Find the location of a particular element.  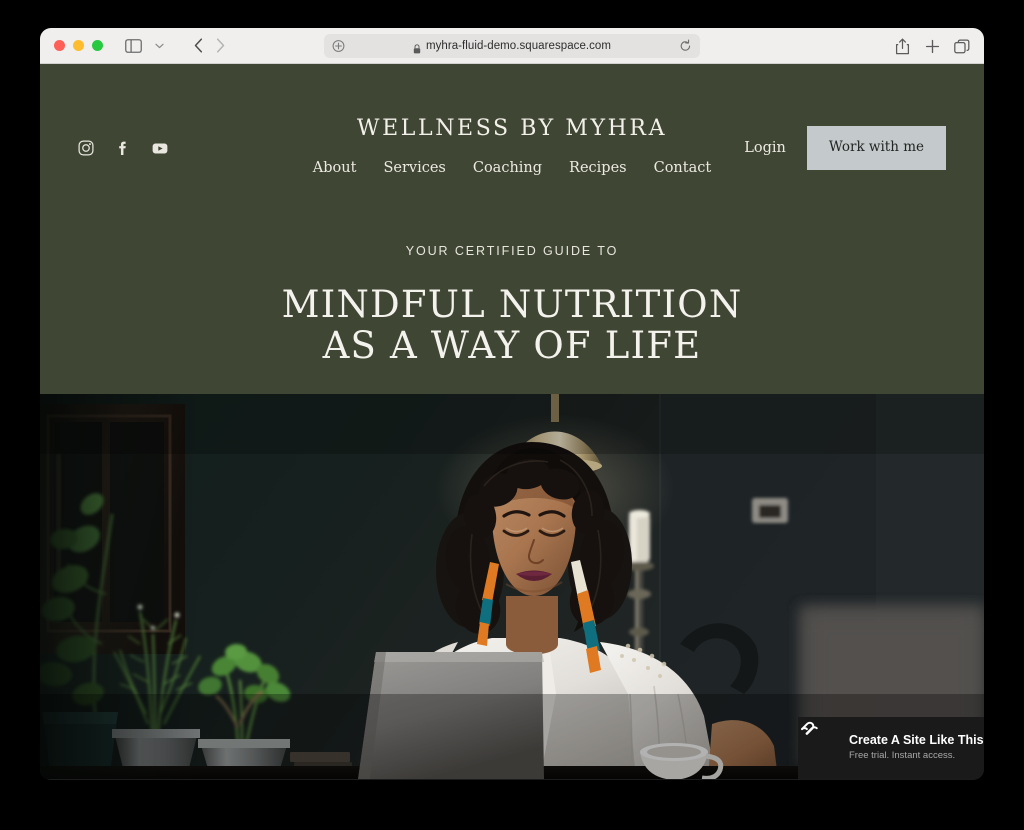

tab-overview-icon is located at coordinates (962, 46).